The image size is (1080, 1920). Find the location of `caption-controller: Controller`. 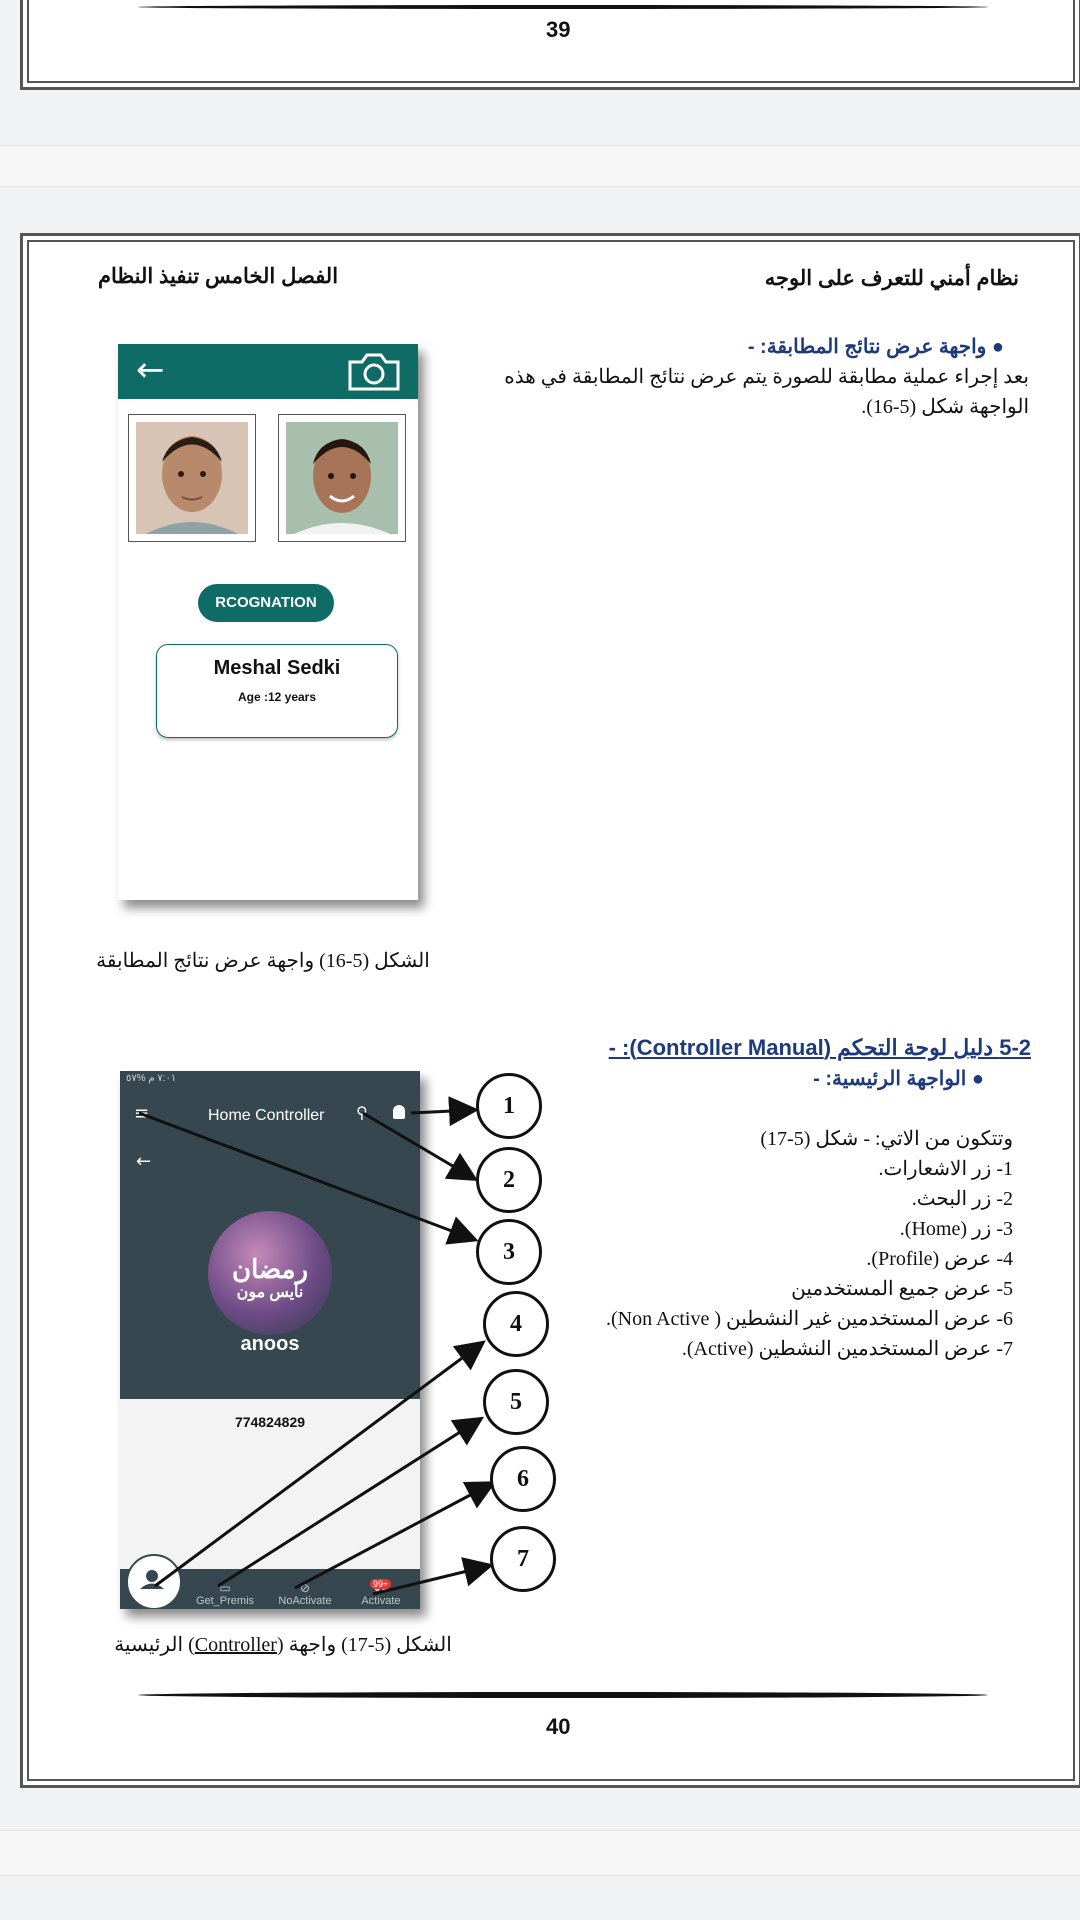

caption-controller: Controller is located at coordinates (235, 1645).